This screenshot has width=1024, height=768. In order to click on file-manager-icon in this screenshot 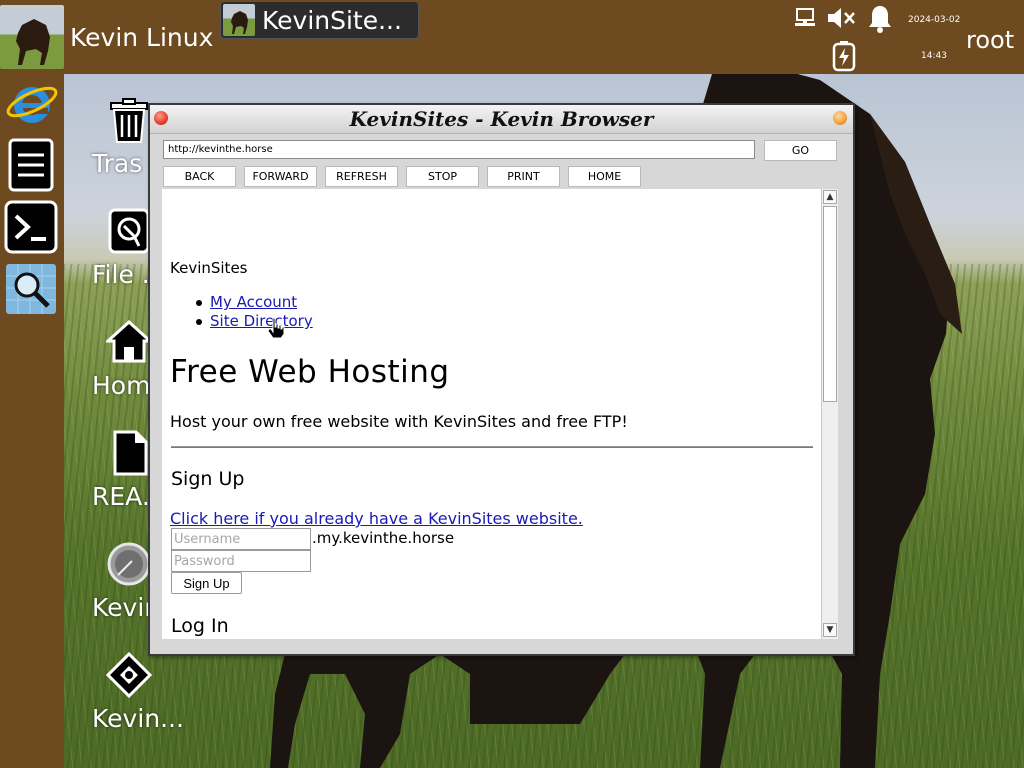, I will do `click(129, 231)`.